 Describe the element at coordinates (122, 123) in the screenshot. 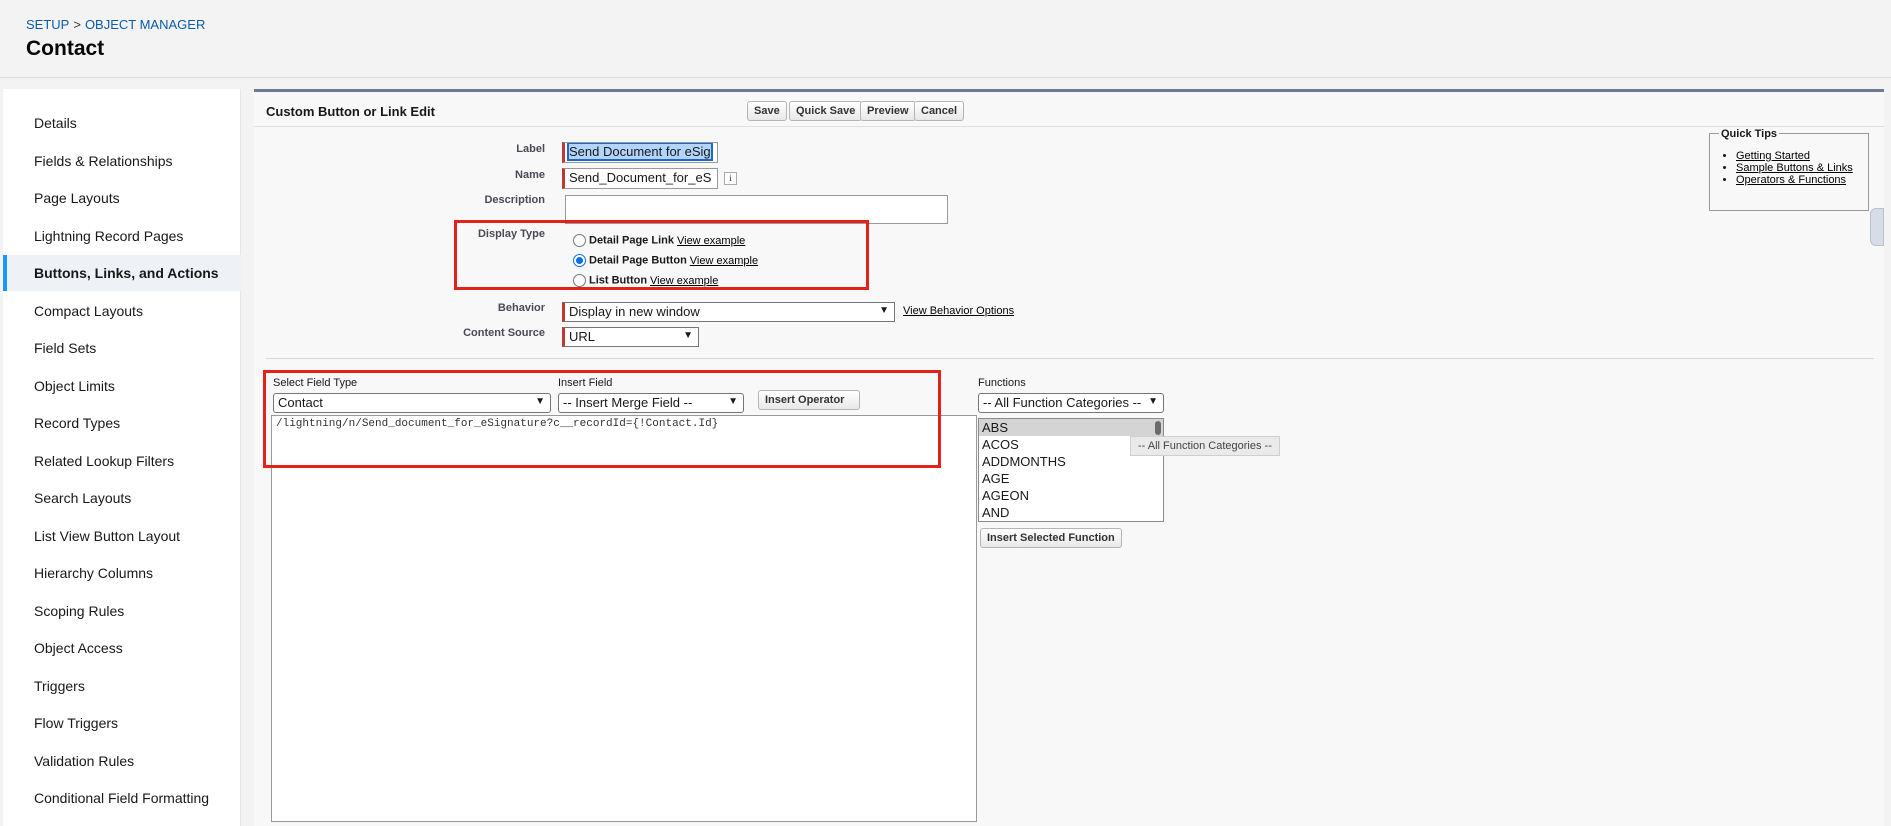

I see `sidebar-item-details: Details` at that location.